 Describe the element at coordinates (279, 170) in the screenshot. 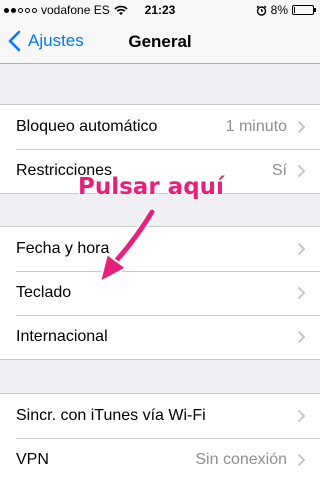

I see `row-value: Sí` at that location.